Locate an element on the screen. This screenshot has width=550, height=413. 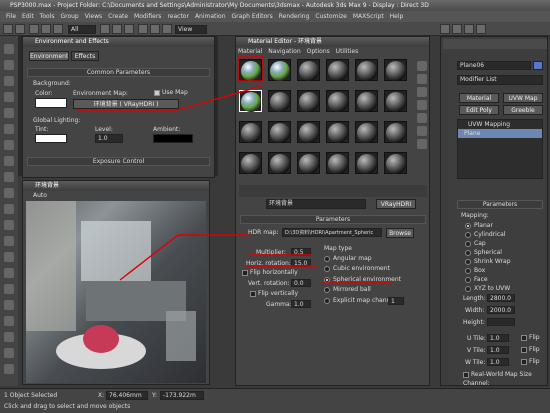
x-coord-input: 76.406mm is located at coordinates (127, 395).